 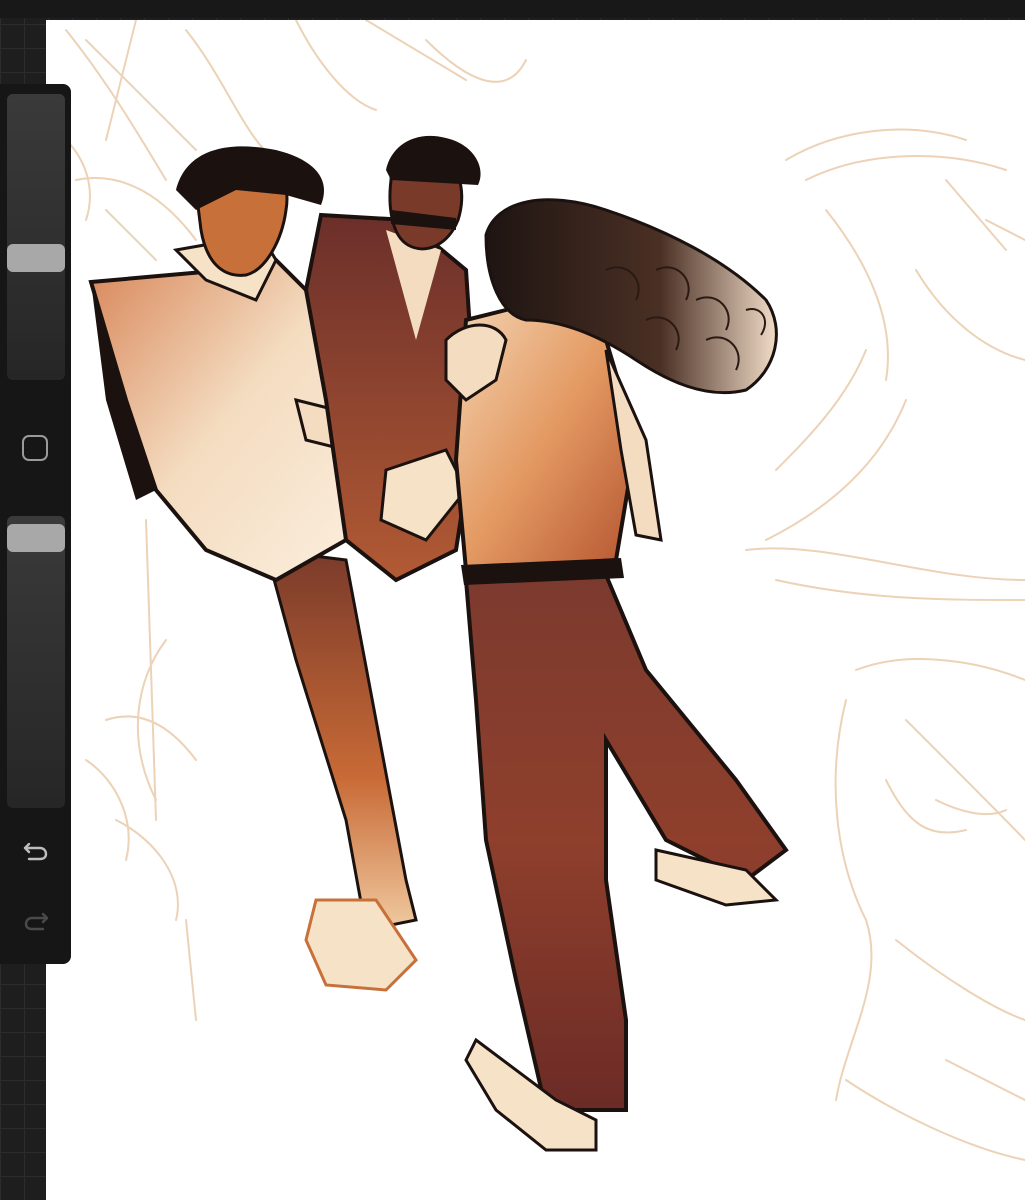 What do you see at coordinates (36, 258) in the screenshot?
I see `brush-size-slider-thumb` at bounding box center [36, 258].